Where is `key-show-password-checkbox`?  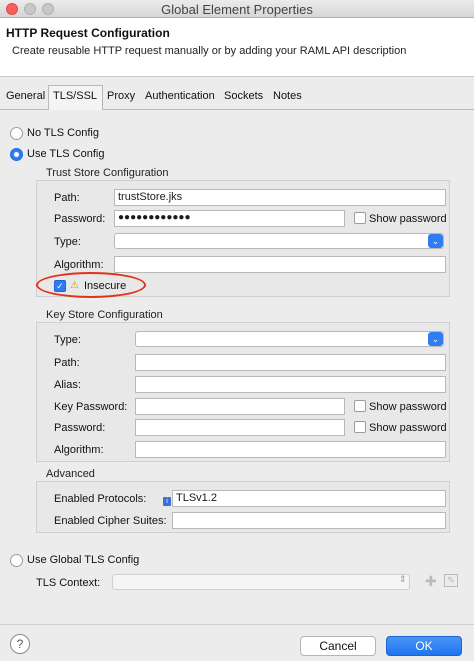 key-show-password-checkbox is located at coordinates (360, 406).